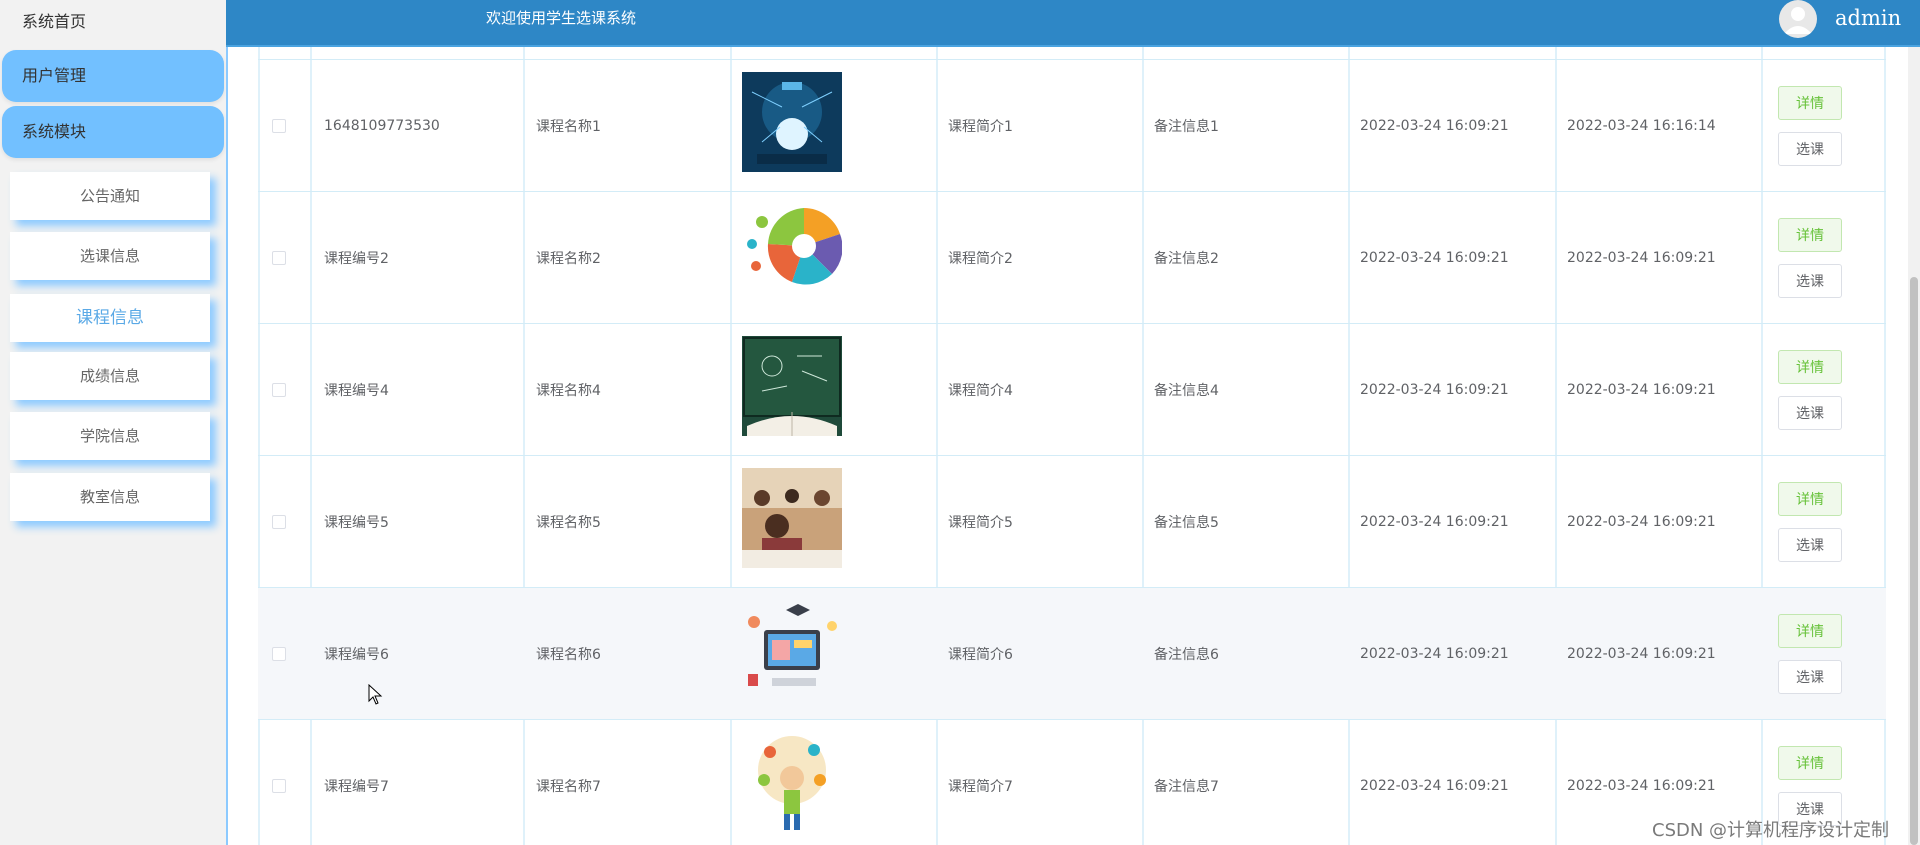 Image resolution: width=1920 pixels, height=845 pixels. What do you see at coordinates (568, 787) in the screenshot?
I see `course-name: 课程名称7` at bounding box center [568, 787].